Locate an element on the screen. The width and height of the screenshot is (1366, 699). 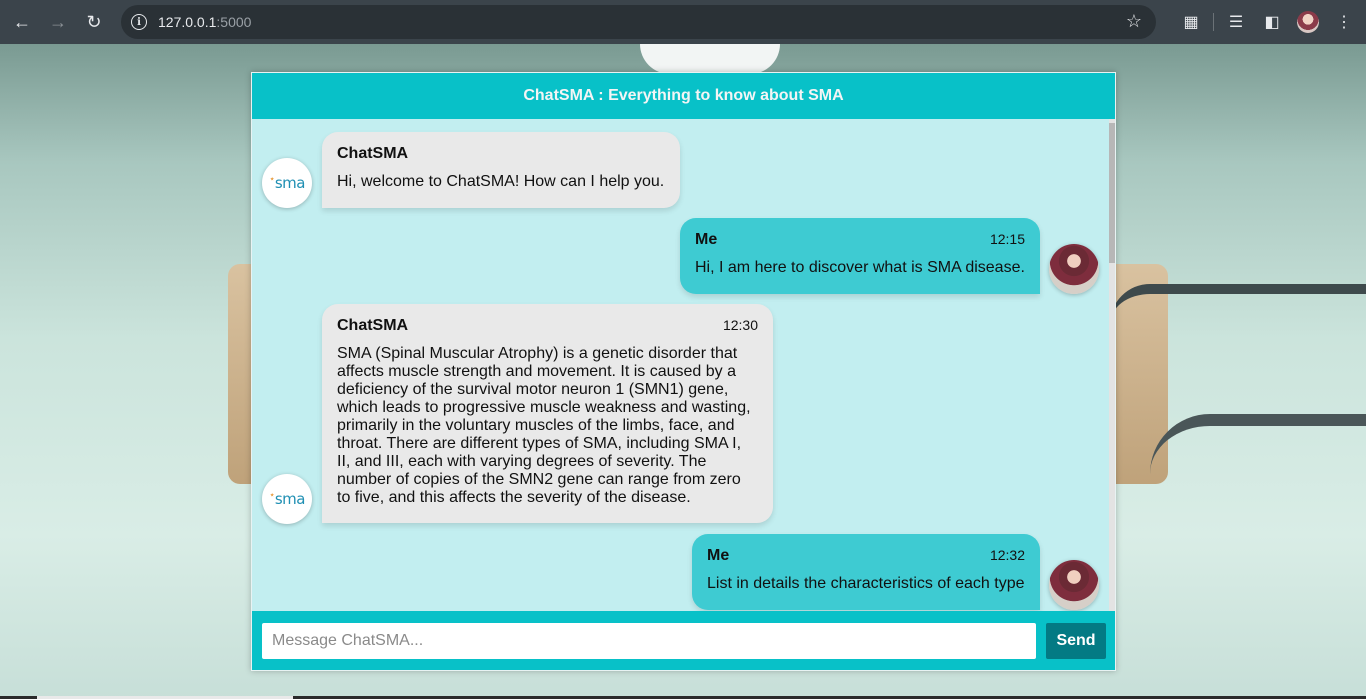
chat-header: ChatSMA : Everything to know about SMA is located at coordinates (683, 96).